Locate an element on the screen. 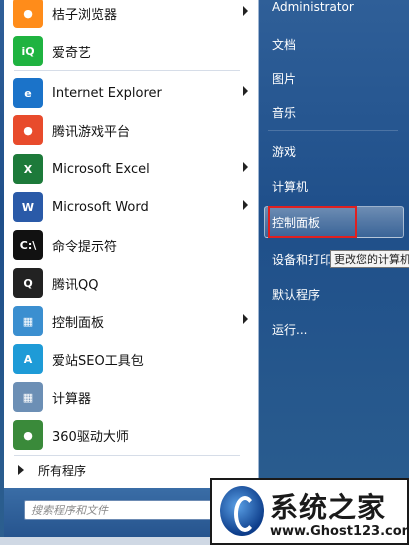 Image resolution: width=409 pixels, height=545 pixels. program-item: C:\ 命令提示符 is located at coordinates (131, 245).